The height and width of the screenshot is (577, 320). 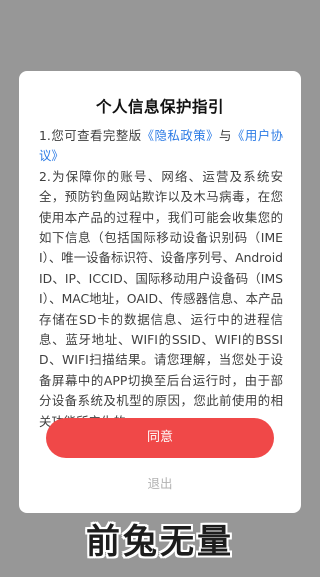 What do you see at coordinates (159, 107) in the screenshot?
I see `dialog-title: 个人信息保护指引` at bounding box center [159, 107].